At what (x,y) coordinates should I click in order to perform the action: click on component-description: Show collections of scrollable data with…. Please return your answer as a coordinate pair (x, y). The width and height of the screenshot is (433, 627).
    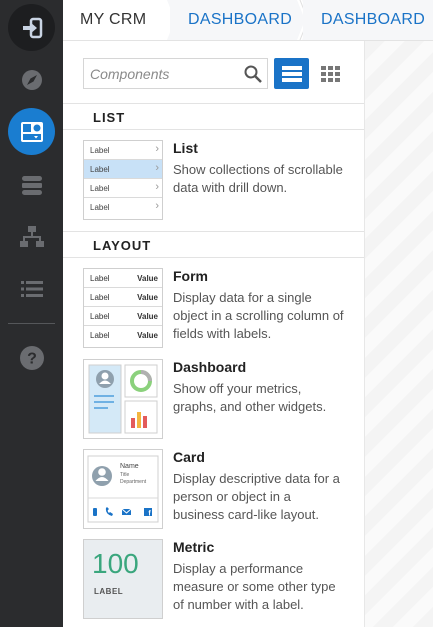
    Looking at the image, I should click on (258, 178).